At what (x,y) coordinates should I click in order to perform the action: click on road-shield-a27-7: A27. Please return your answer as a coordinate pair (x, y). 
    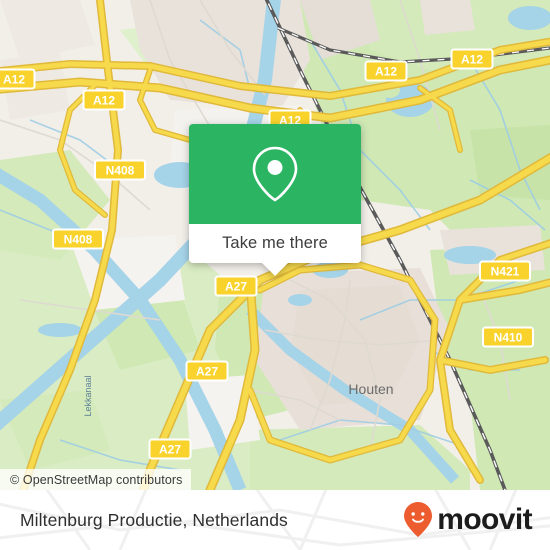
    Looking at the image, I should click on (236, 286).